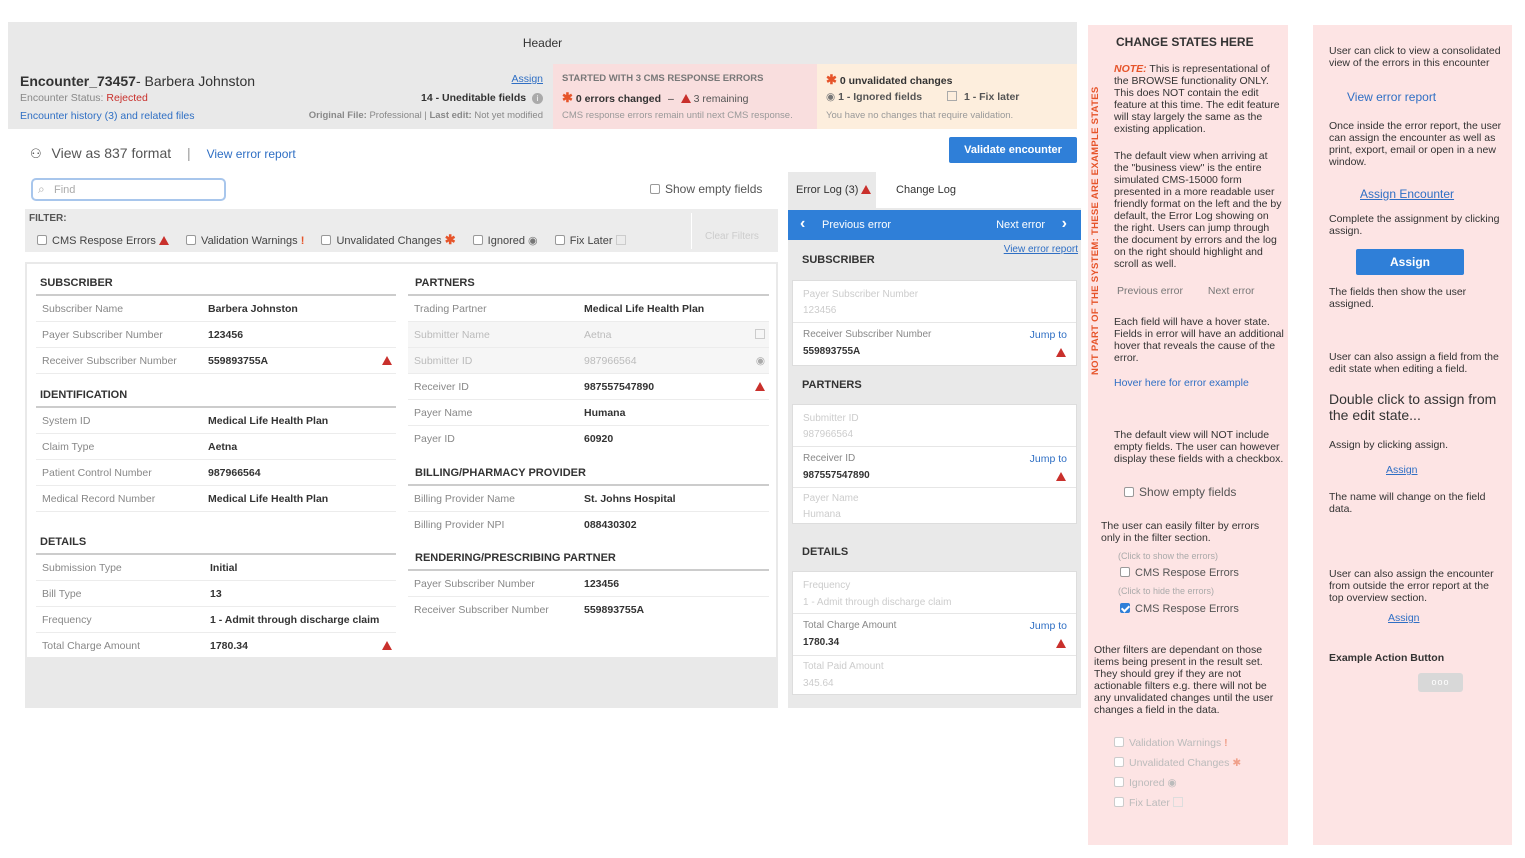 The image size is (1525, 858). I want to click on filter-unvalidated-changes: Unvalidated Changes ✱, so click(388, 239).